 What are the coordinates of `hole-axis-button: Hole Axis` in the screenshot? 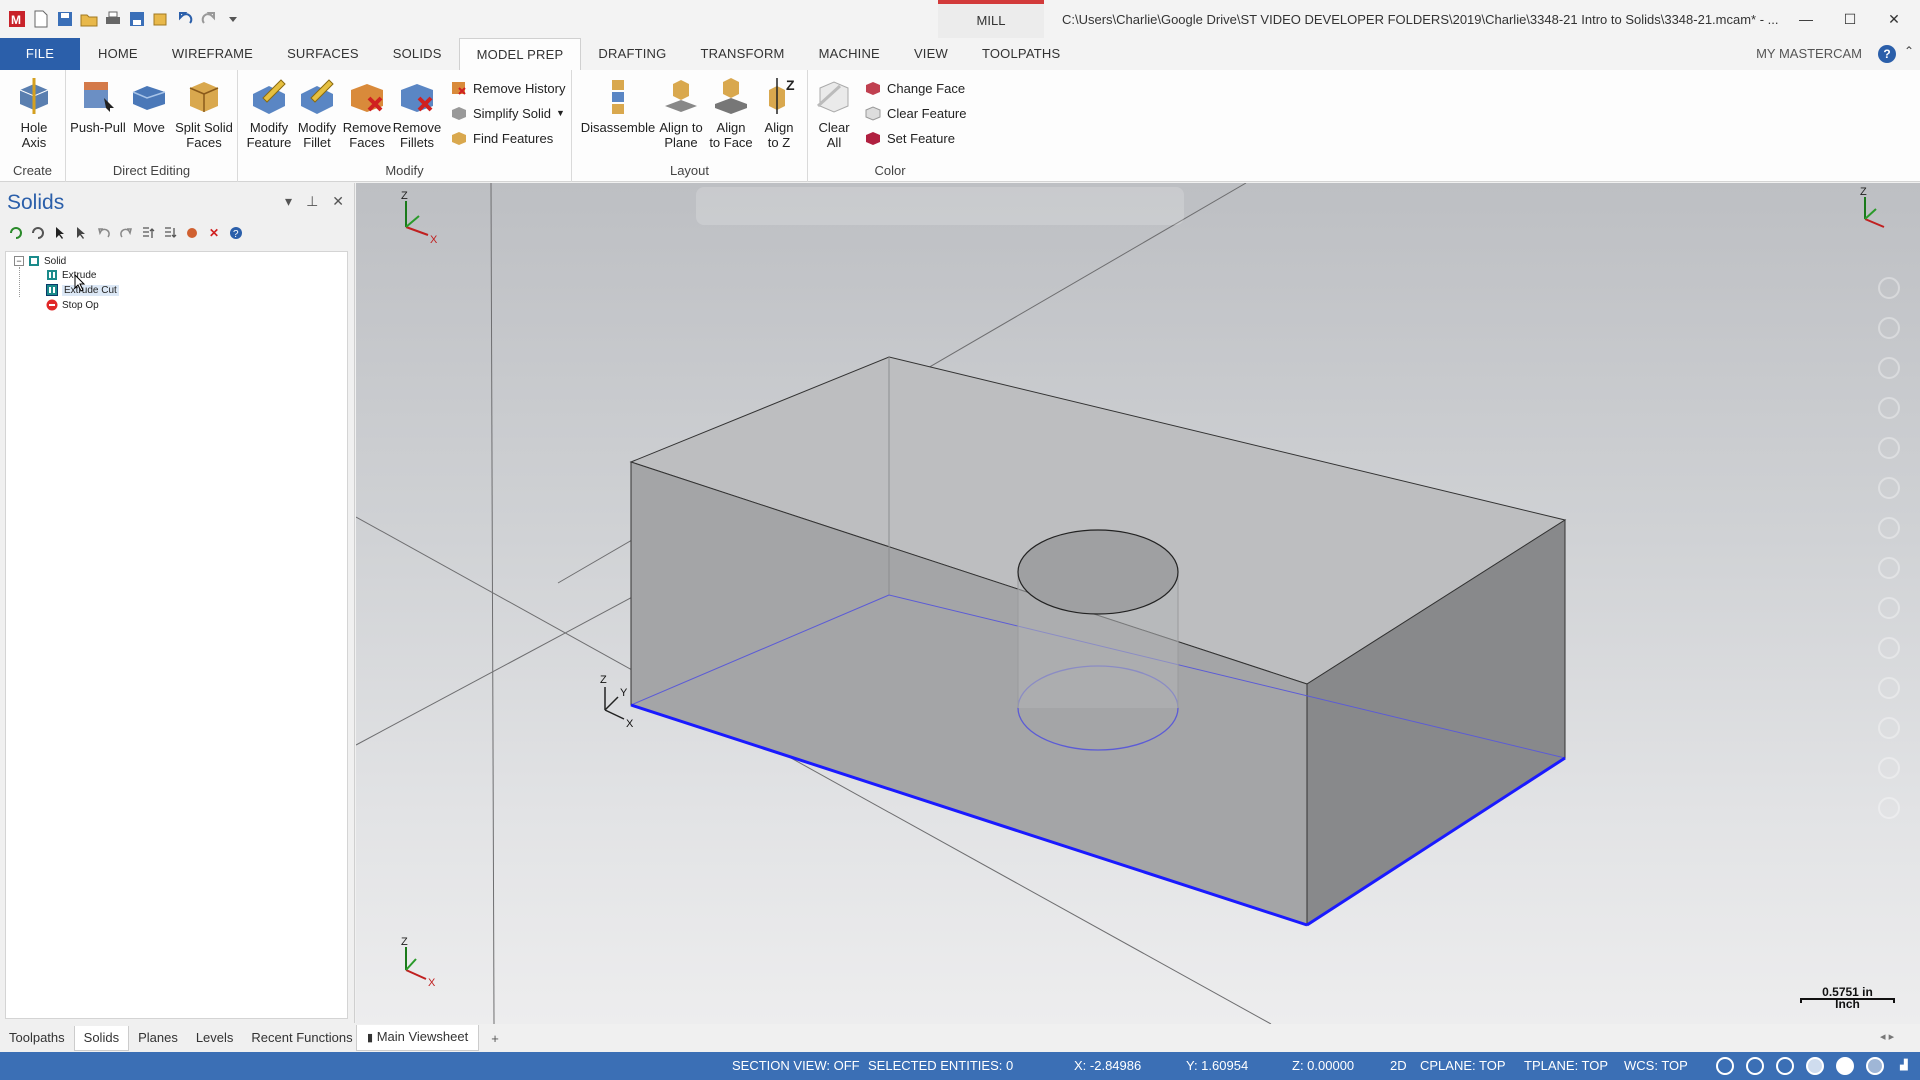 It's located at (34, 113).